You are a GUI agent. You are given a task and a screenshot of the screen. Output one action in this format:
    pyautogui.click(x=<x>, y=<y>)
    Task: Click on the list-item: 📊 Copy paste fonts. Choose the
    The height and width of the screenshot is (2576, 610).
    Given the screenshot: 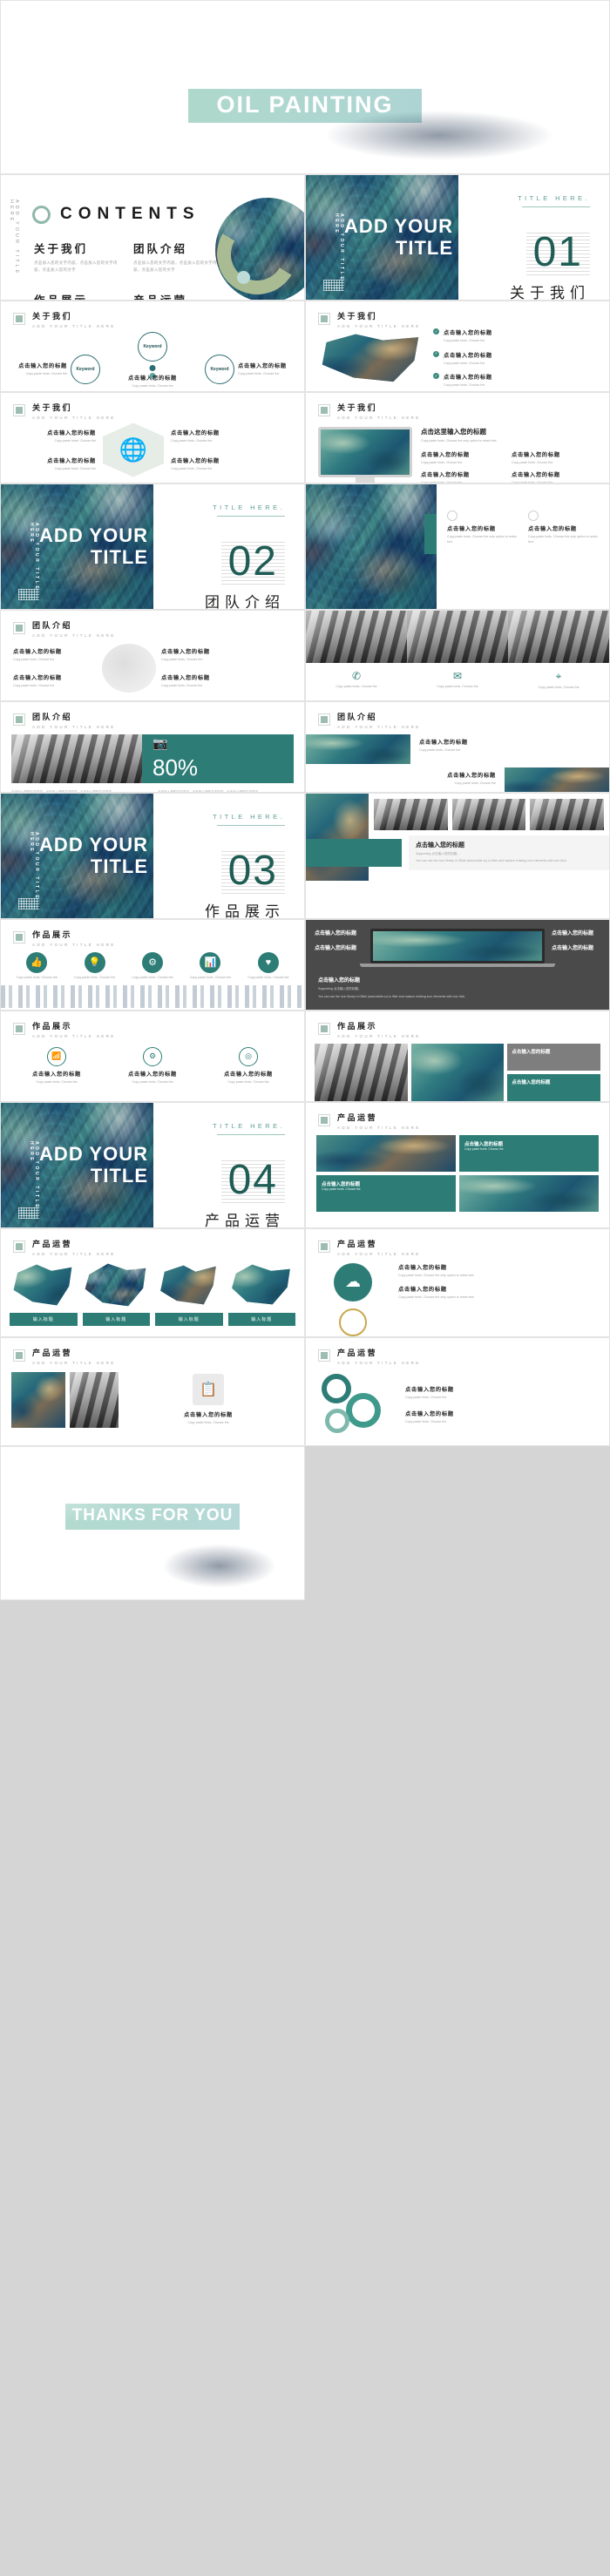 What is the action you would take?
    pyautogui.click(x=210, y=965)
    